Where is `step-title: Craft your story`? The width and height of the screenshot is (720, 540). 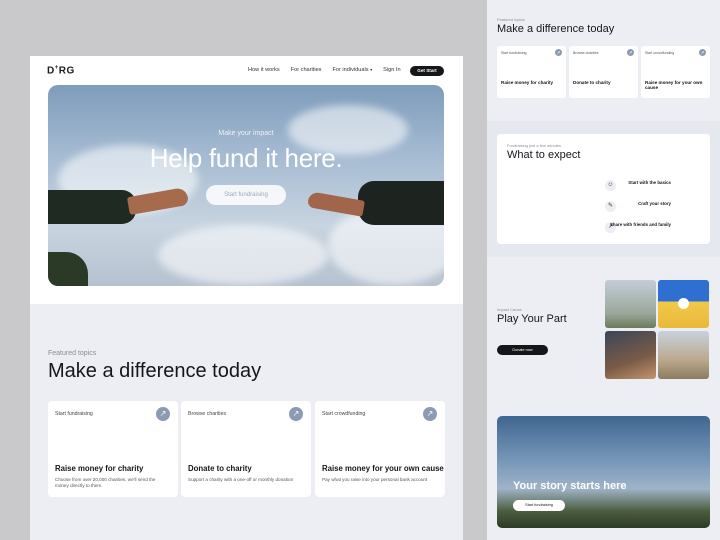 step-title: Craft your story is located at coordinates (654, 203).